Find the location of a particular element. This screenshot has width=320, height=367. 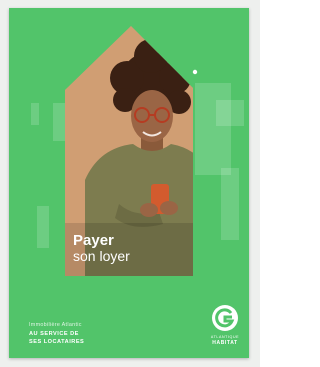

cover-heading: Payer son loyer is located at coordinates (101, 248).